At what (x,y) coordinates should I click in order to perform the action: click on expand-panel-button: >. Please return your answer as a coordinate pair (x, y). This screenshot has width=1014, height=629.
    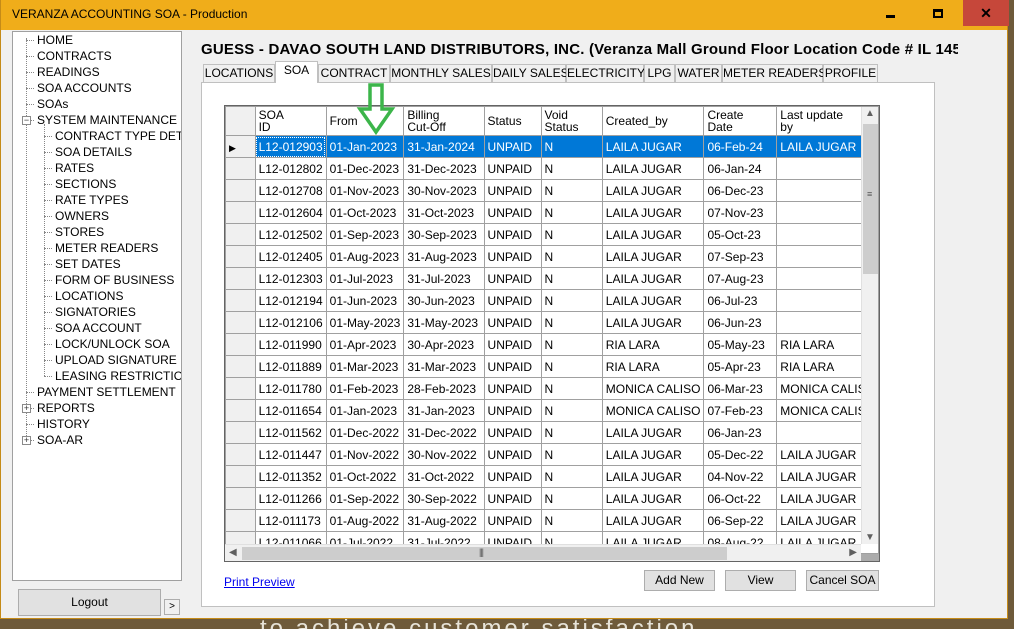
    Looking at the image, I should click on (172, 607).